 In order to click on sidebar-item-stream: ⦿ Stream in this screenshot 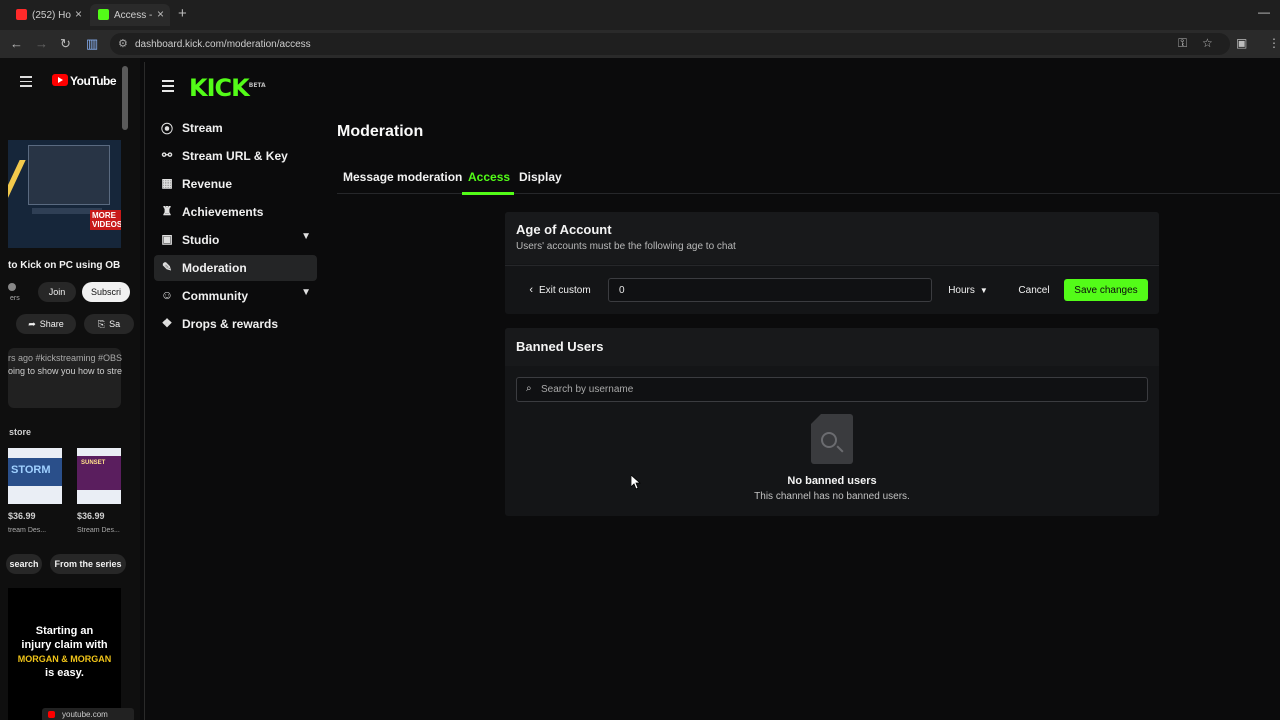, I will do `click(235, 128)`.